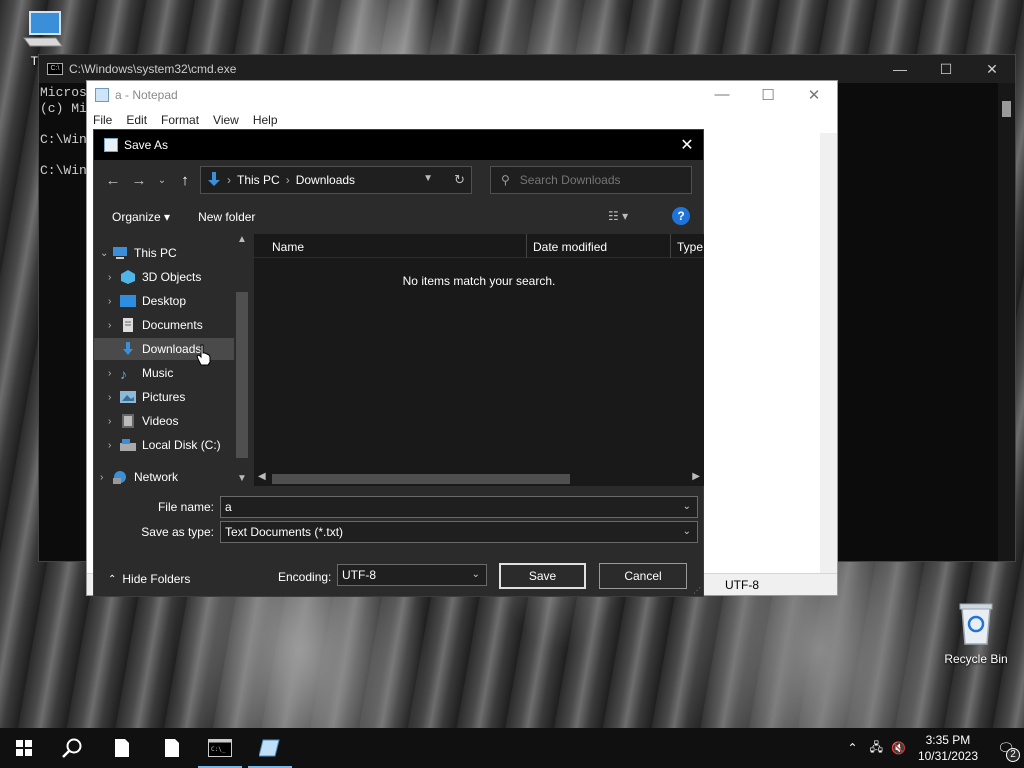  Describe the element at coordinates (479, 246) in the screenshot. I see `column-header-row: Name Date modified Type` at that location.